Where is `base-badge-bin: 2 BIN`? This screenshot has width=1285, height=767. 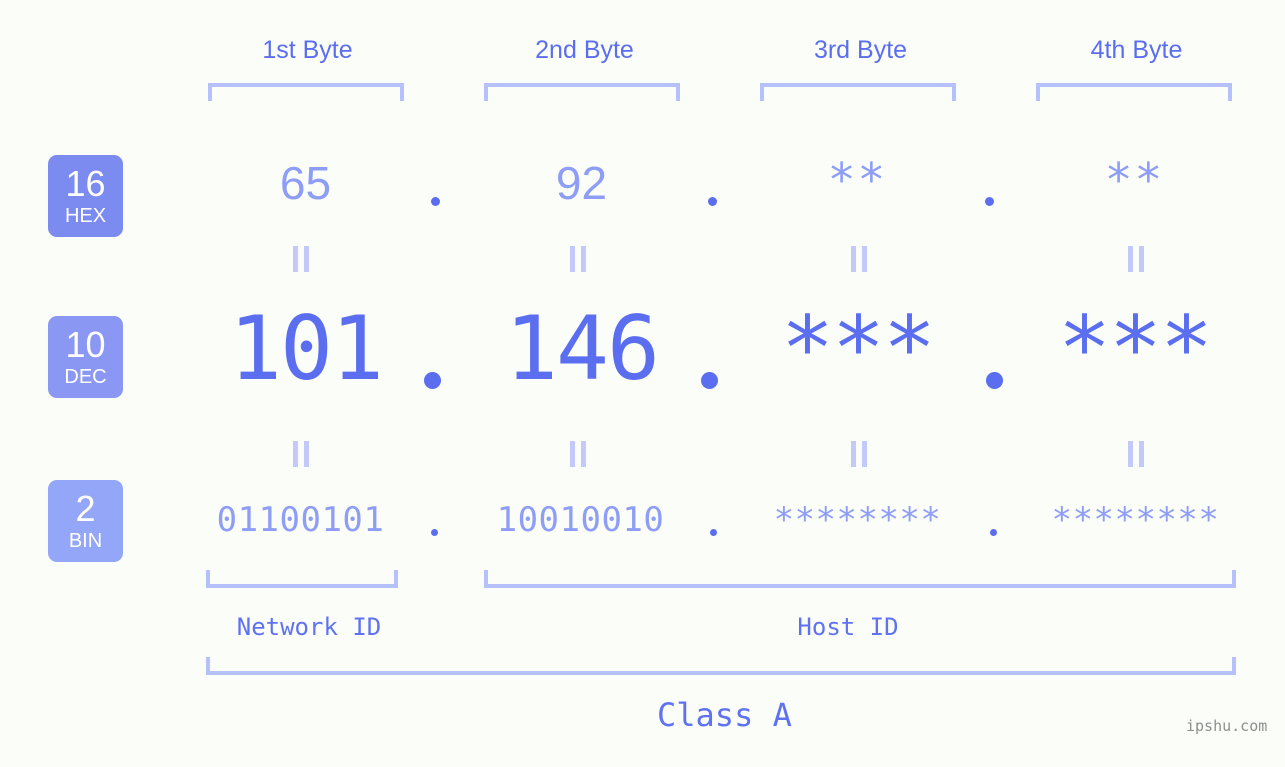
base-badge-bin: 2 BIN is located at coordinates (85, 521).